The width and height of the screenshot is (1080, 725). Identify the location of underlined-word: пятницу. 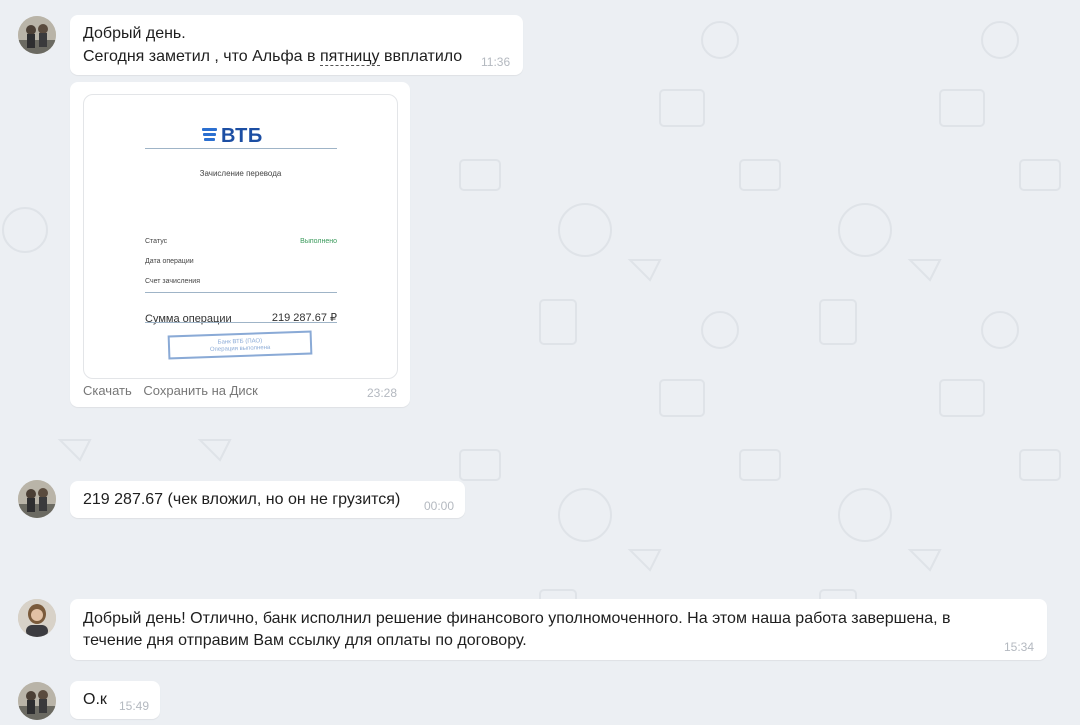
(349, 57).